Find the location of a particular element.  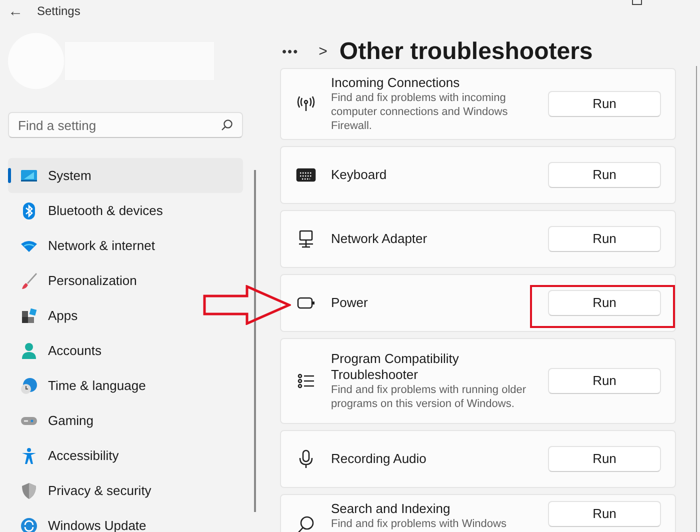

selection-indicator is located at coordinates (9, 175).